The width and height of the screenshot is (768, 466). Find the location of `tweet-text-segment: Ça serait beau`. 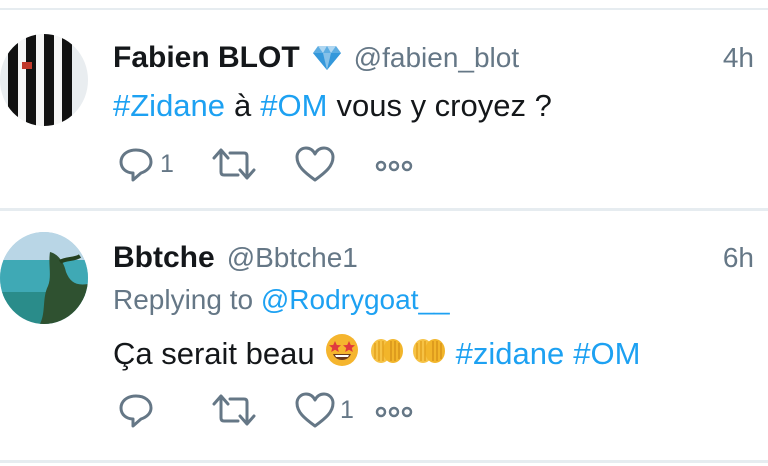

tweet-text-segment: Ça serait beau is located at coordinates (214, 353).